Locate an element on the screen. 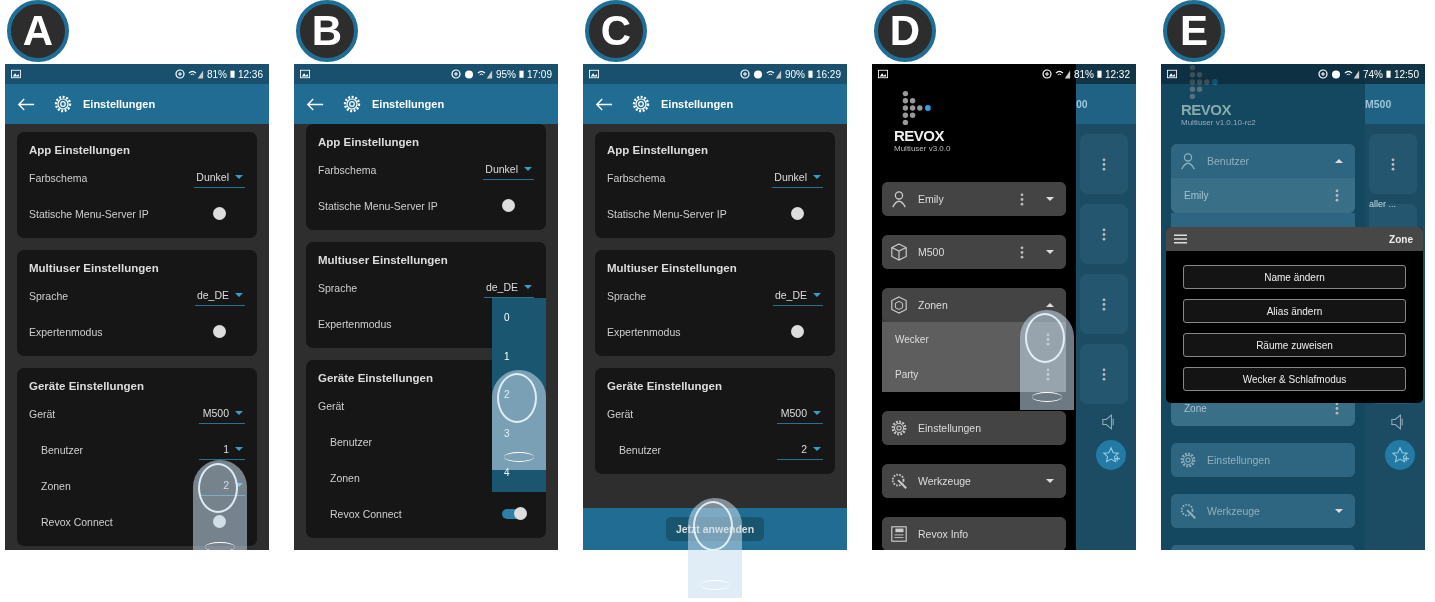  dropdown-select: 2 is located at coordinates (800, 450).